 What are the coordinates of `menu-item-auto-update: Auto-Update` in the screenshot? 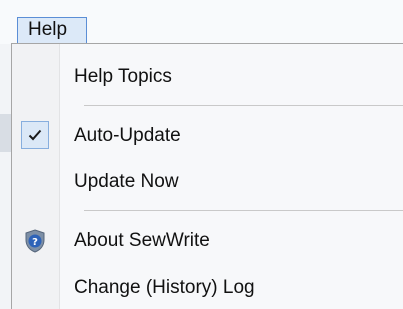 It's located at (207, 136).